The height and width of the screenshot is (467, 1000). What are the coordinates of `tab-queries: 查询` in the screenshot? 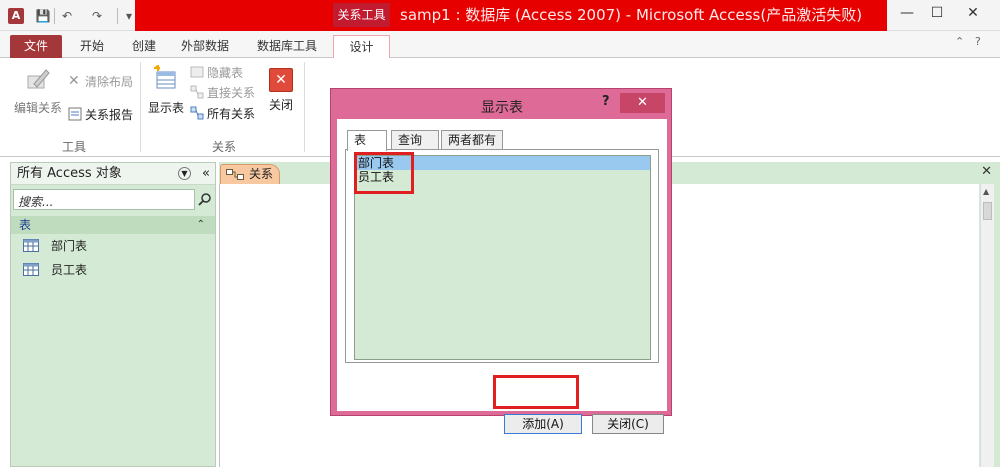 It's located at (415, 140).